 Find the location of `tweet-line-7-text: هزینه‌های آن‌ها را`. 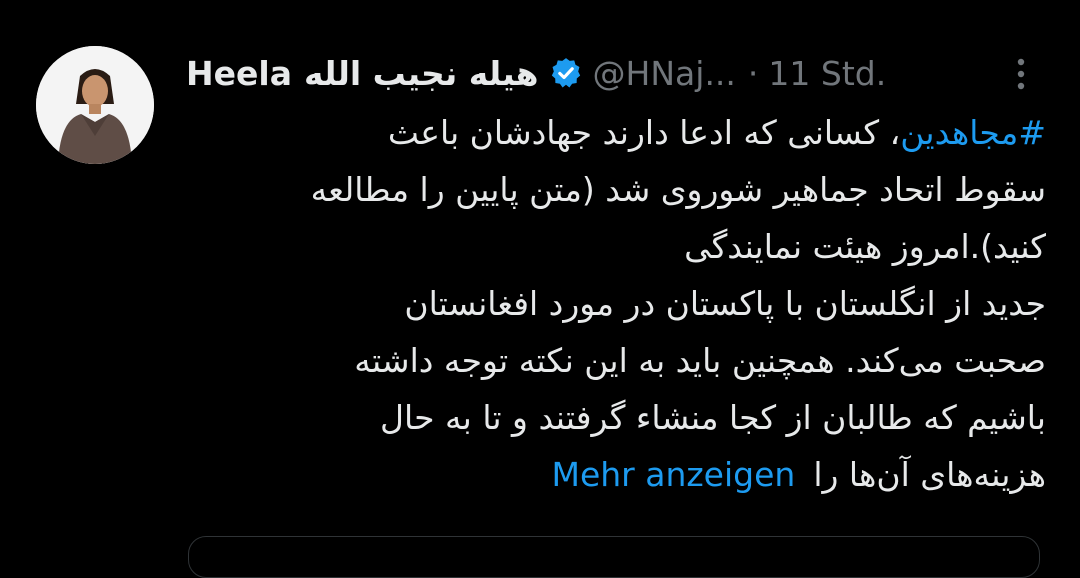

tweet-line-7-text: هزینه‌های آن‌ها را is located at coordinates (929, 474).